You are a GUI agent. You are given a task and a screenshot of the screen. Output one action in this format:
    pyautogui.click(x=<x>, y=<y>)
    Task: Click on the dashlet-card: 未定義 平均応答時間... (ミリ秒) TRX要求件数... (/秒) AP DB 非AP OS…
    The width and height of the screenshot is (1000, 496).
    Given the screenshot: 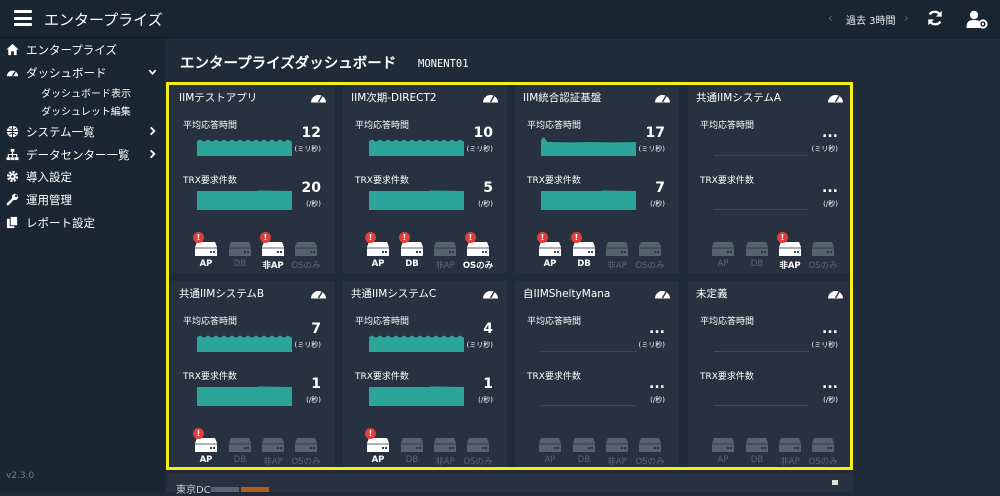 What is the action you would take?
    pyautogui.click(x=770, y=375)
    